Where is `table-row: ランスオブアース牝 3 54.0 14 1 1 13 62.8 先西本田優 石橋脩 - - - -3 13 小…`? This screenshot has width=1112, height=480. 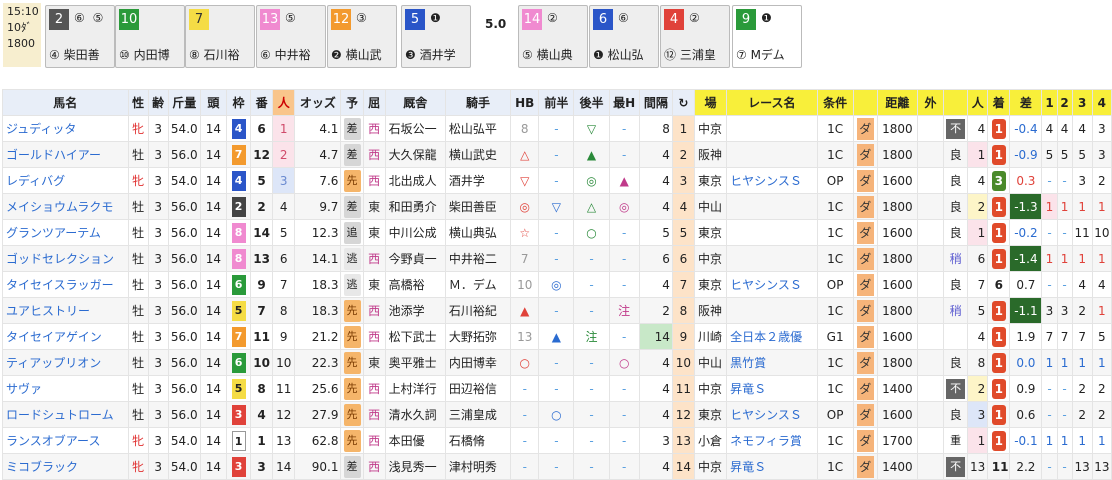
table-row: ランスオブアース牝 3 54.0 14 1 1 13 62.8 先西本田優 石橋脩 - - - -3 13 小… is located at coordinates (557, 440).